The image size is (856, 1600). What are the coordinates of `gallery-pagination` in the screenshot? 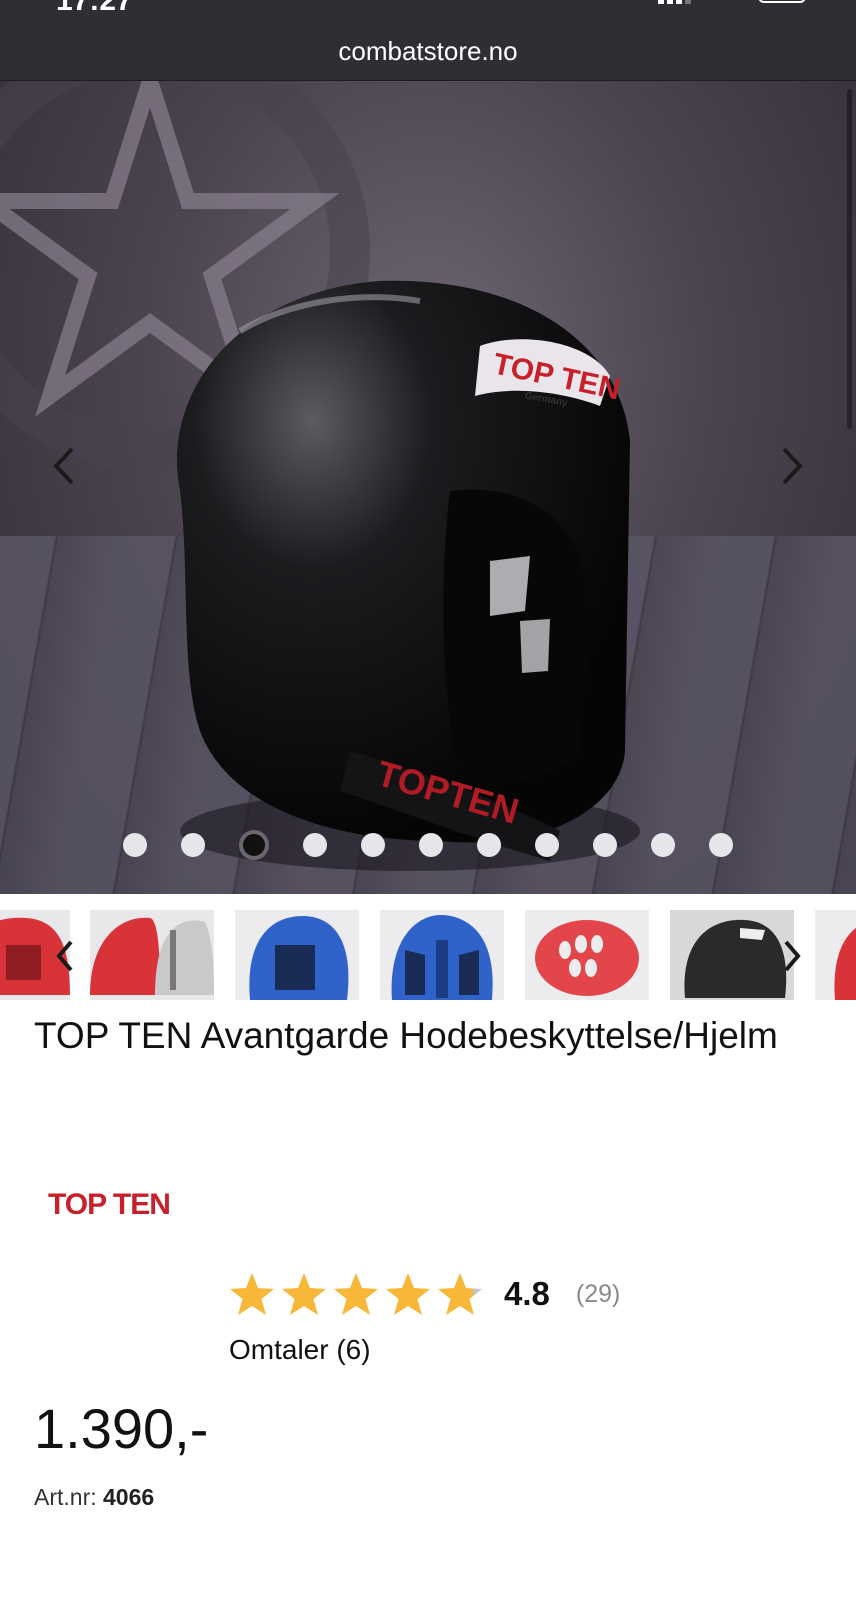 It's located at (428, 845).